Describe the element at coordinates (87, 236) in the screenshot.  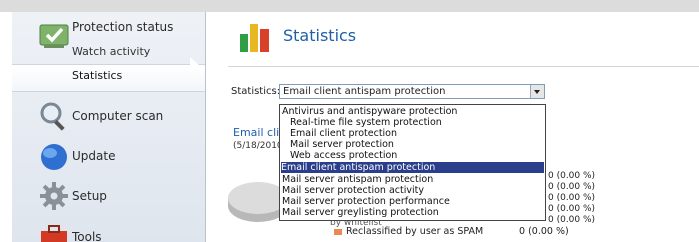
I see `sidebar-item-tools: Tools` at that location.